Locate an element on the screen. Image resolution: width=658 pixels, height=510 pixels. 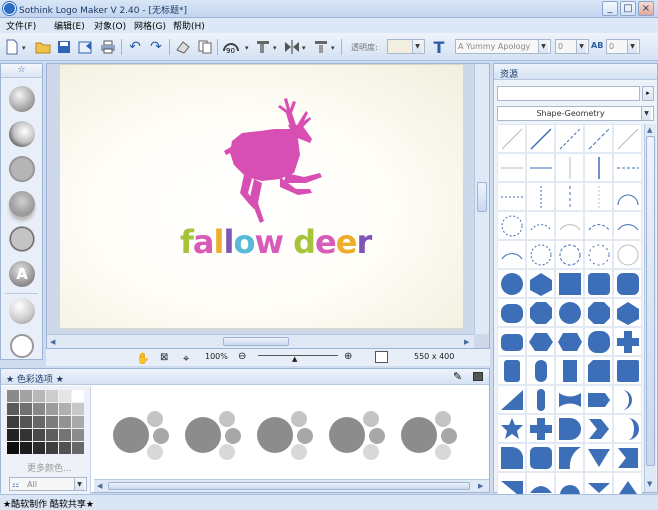
deer-shape is located at coordinates (270, 160).